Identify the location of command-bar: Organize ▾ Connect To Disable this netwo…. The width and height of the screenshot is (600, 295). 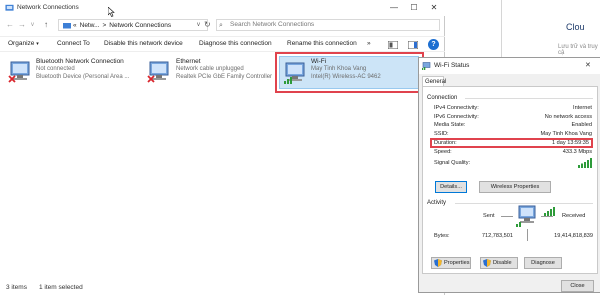
(222, 44).